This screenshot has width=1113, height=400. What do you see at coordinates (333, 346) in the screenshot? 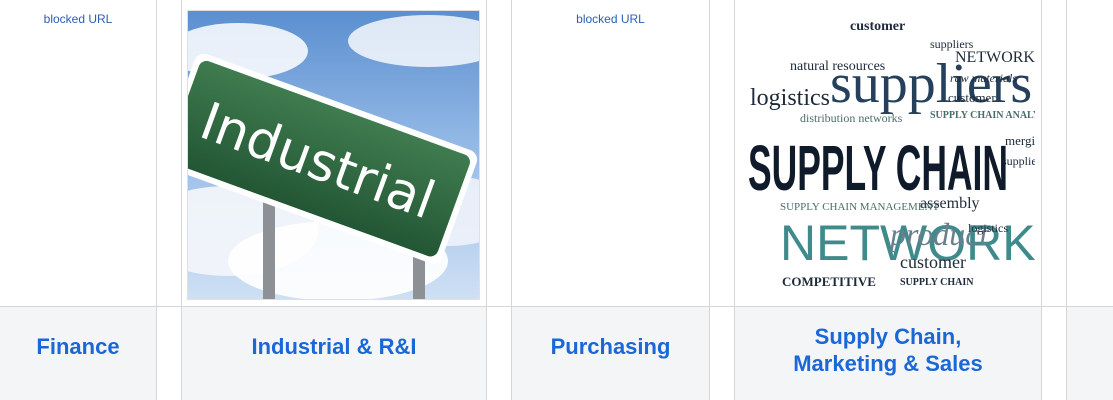
I see `industrial-link: Industrial & R&I` at bounding box center [333, 346].